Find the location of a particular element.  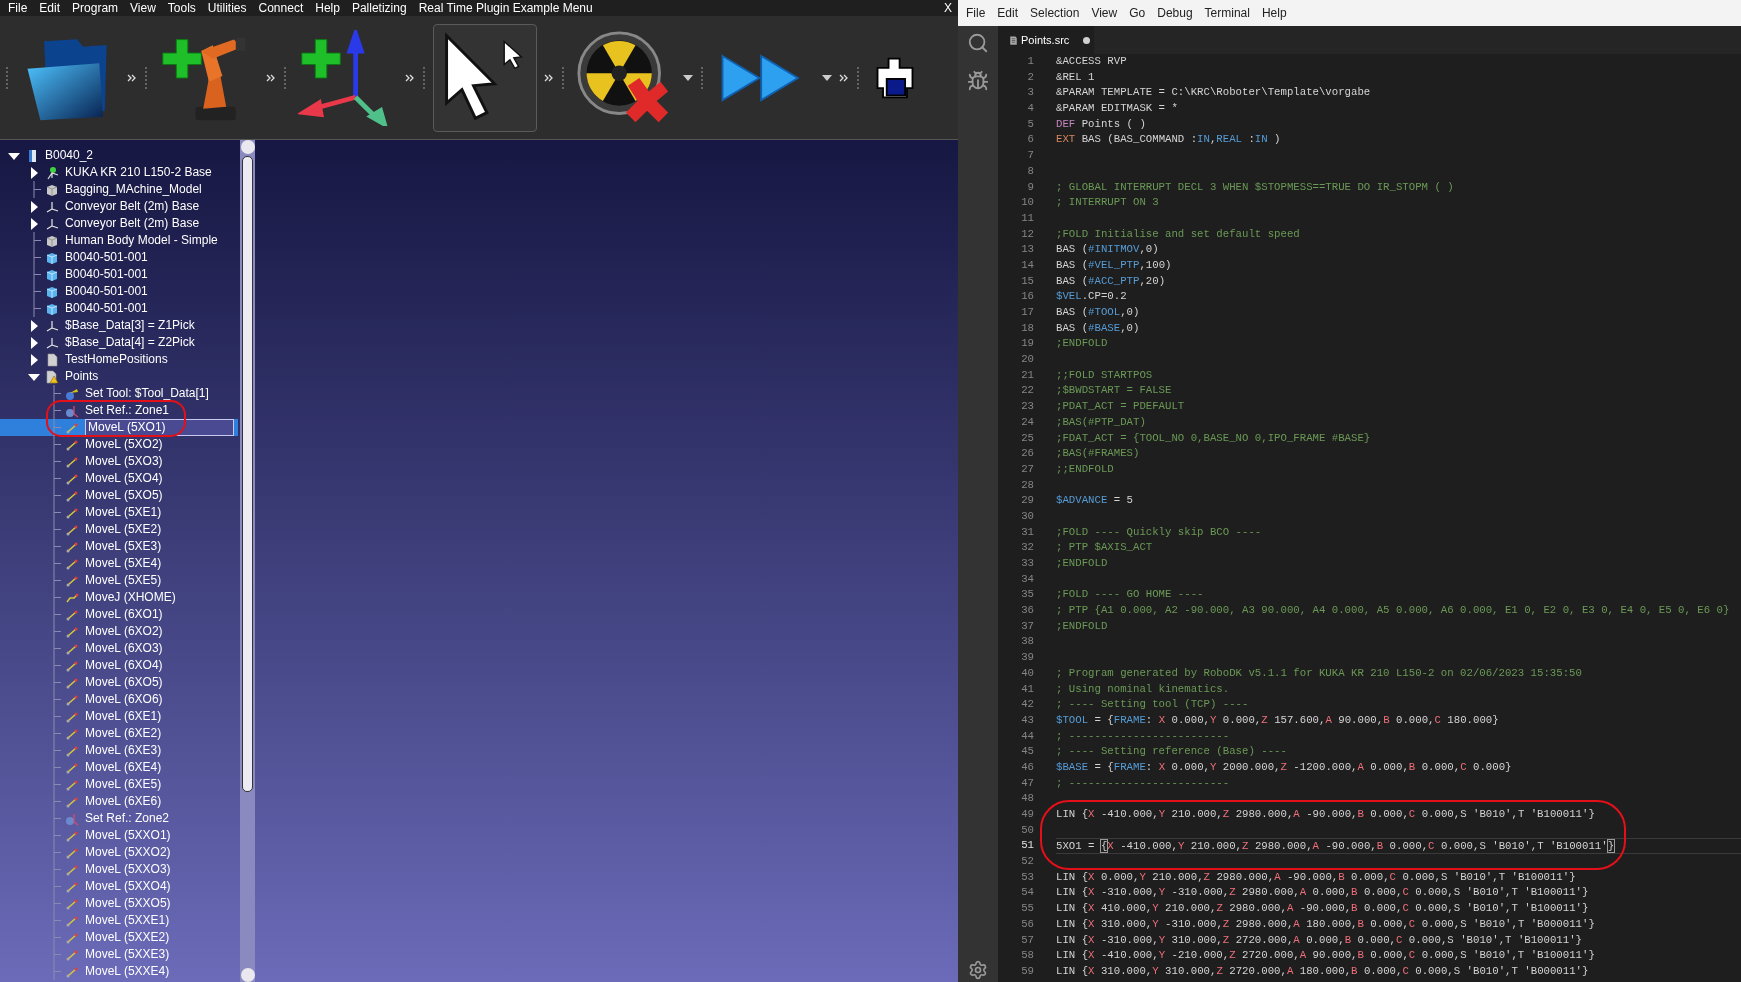

line-number: 36 is located at coordinates (1027, 611).